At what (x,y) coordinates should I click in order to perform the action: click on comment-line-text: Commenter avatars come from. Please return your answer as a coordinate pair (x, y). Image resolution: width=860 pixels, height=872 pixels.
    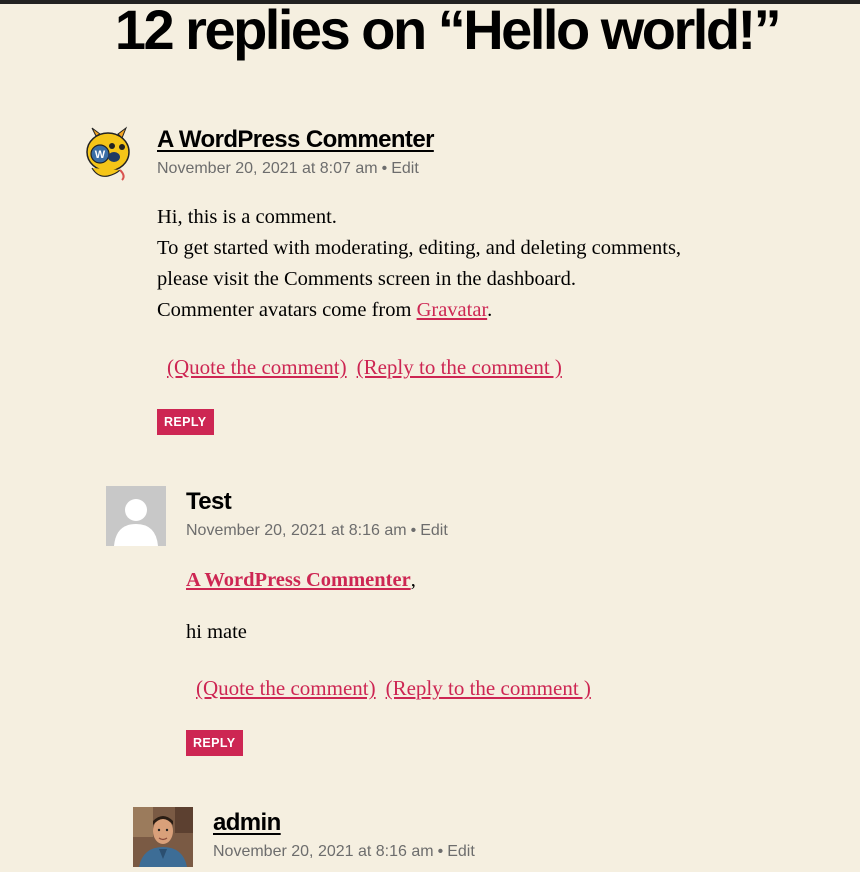
    Looking at the image, I should click on (284, 310).